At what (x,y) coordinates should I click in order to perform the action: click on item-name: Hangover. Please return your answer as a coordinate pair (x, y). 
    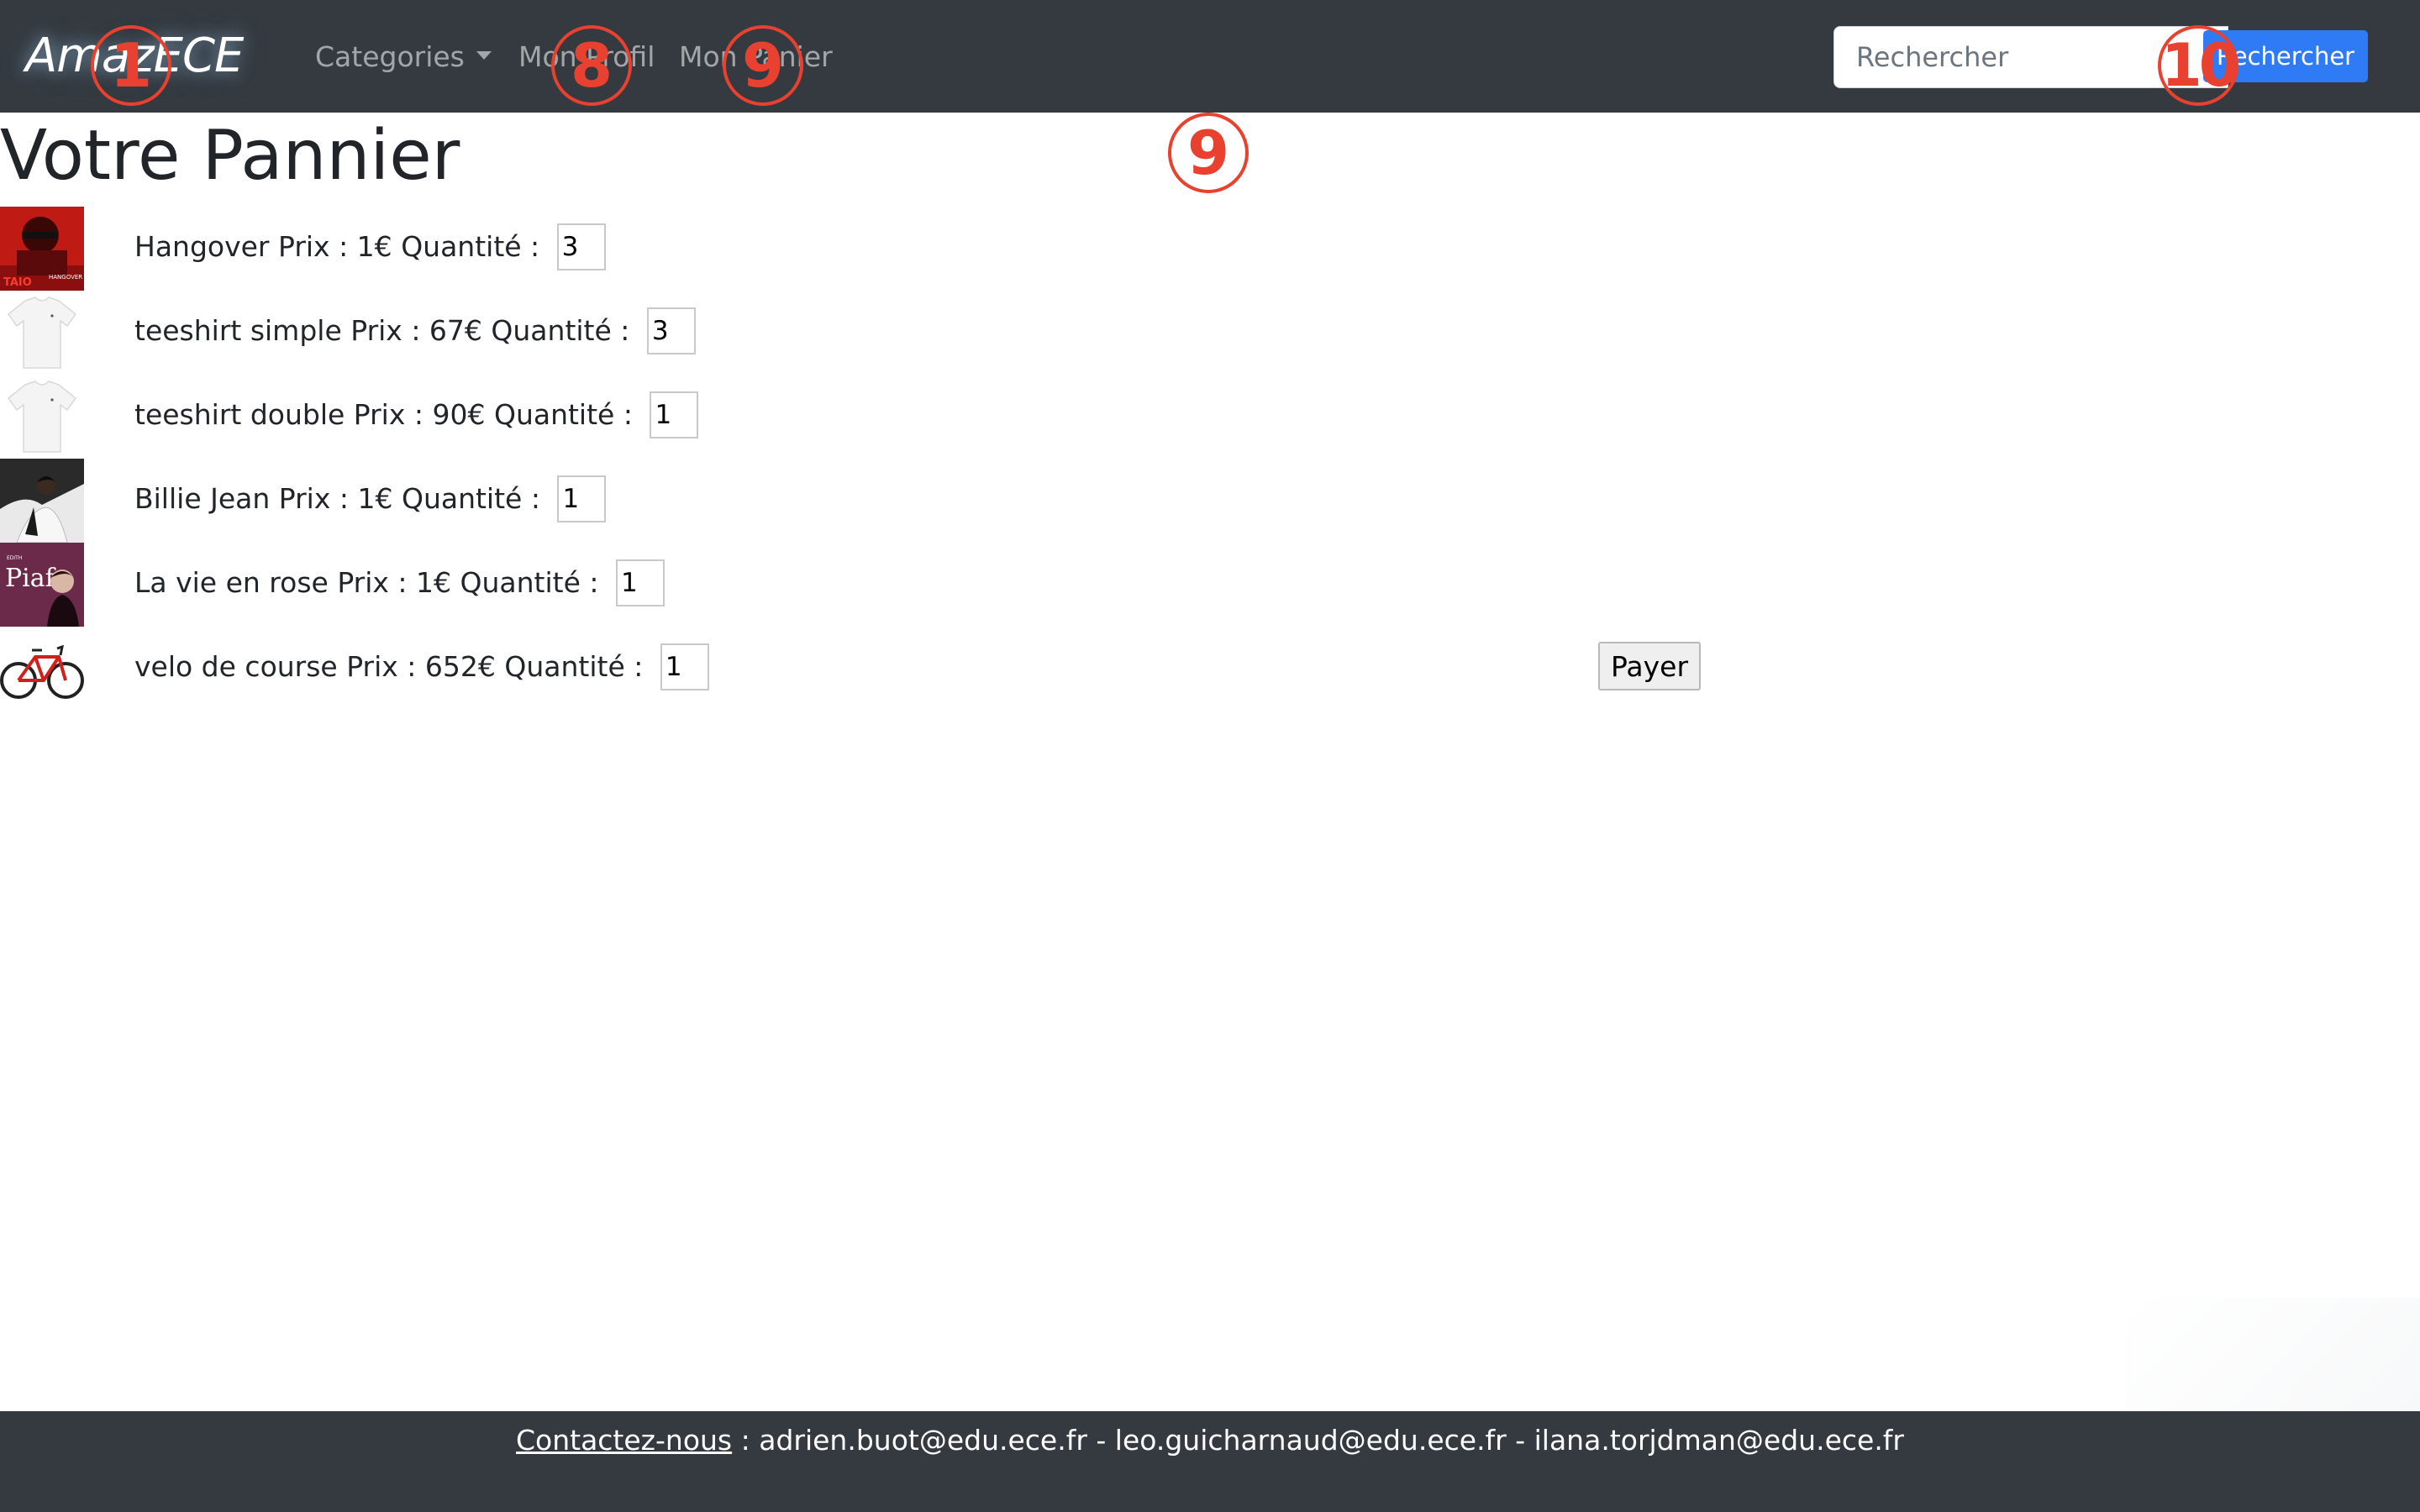
    Looking at the image, I should click on (202, 246).